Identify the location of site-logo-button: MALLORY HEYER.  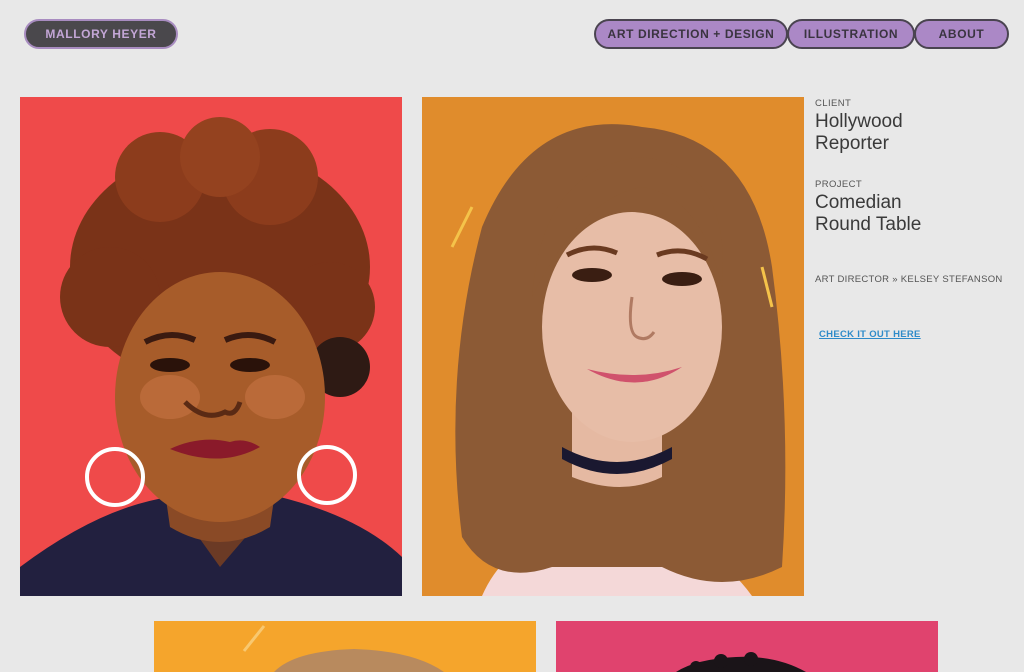
(101, 34).